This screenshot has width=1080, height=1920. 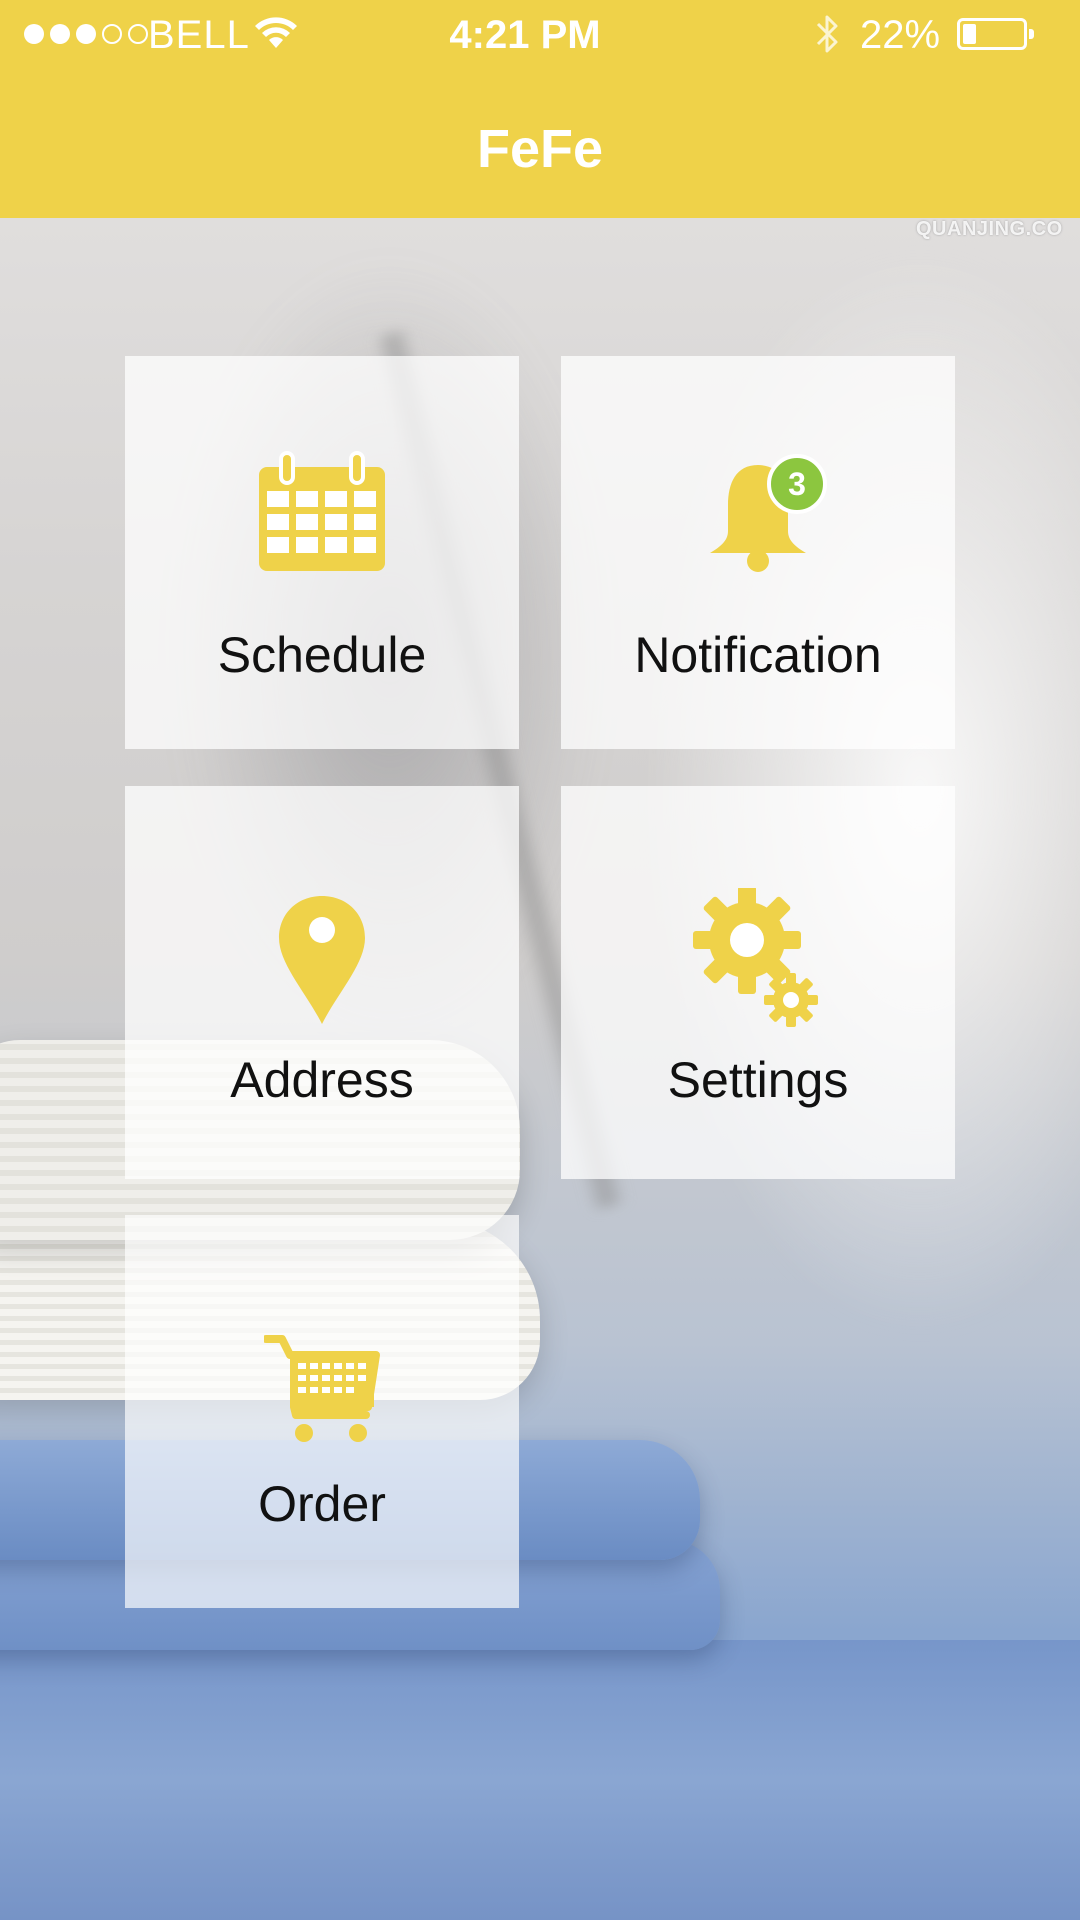 I want to click on battery-percent: 22%, so click(x=900, y=35).